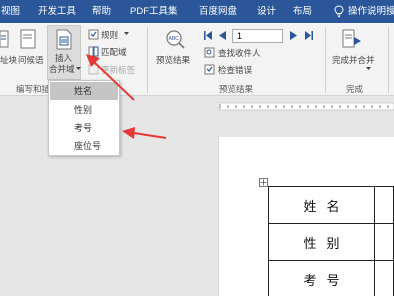 The width and height of the screenshot is (394, 296). I want to click on tab-baidu-netdisk: 百度网盘, so click(218, 11).